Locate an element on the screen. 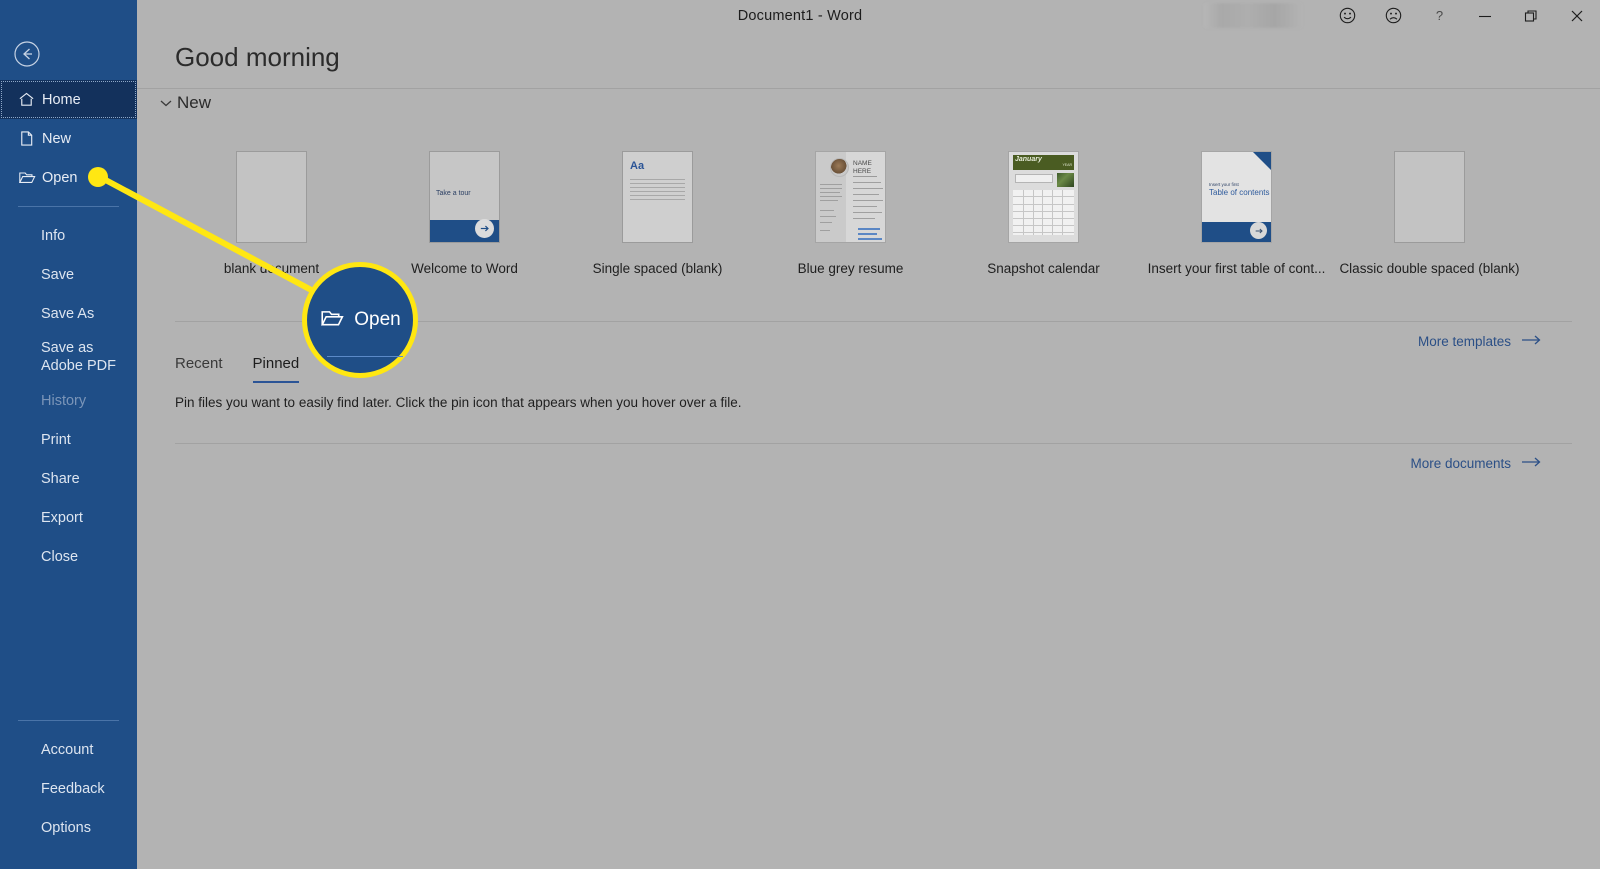 Image resolution: width=1600 pixels, height=869 pixels. chevron-down-icon is located at coordinates (166, 103).